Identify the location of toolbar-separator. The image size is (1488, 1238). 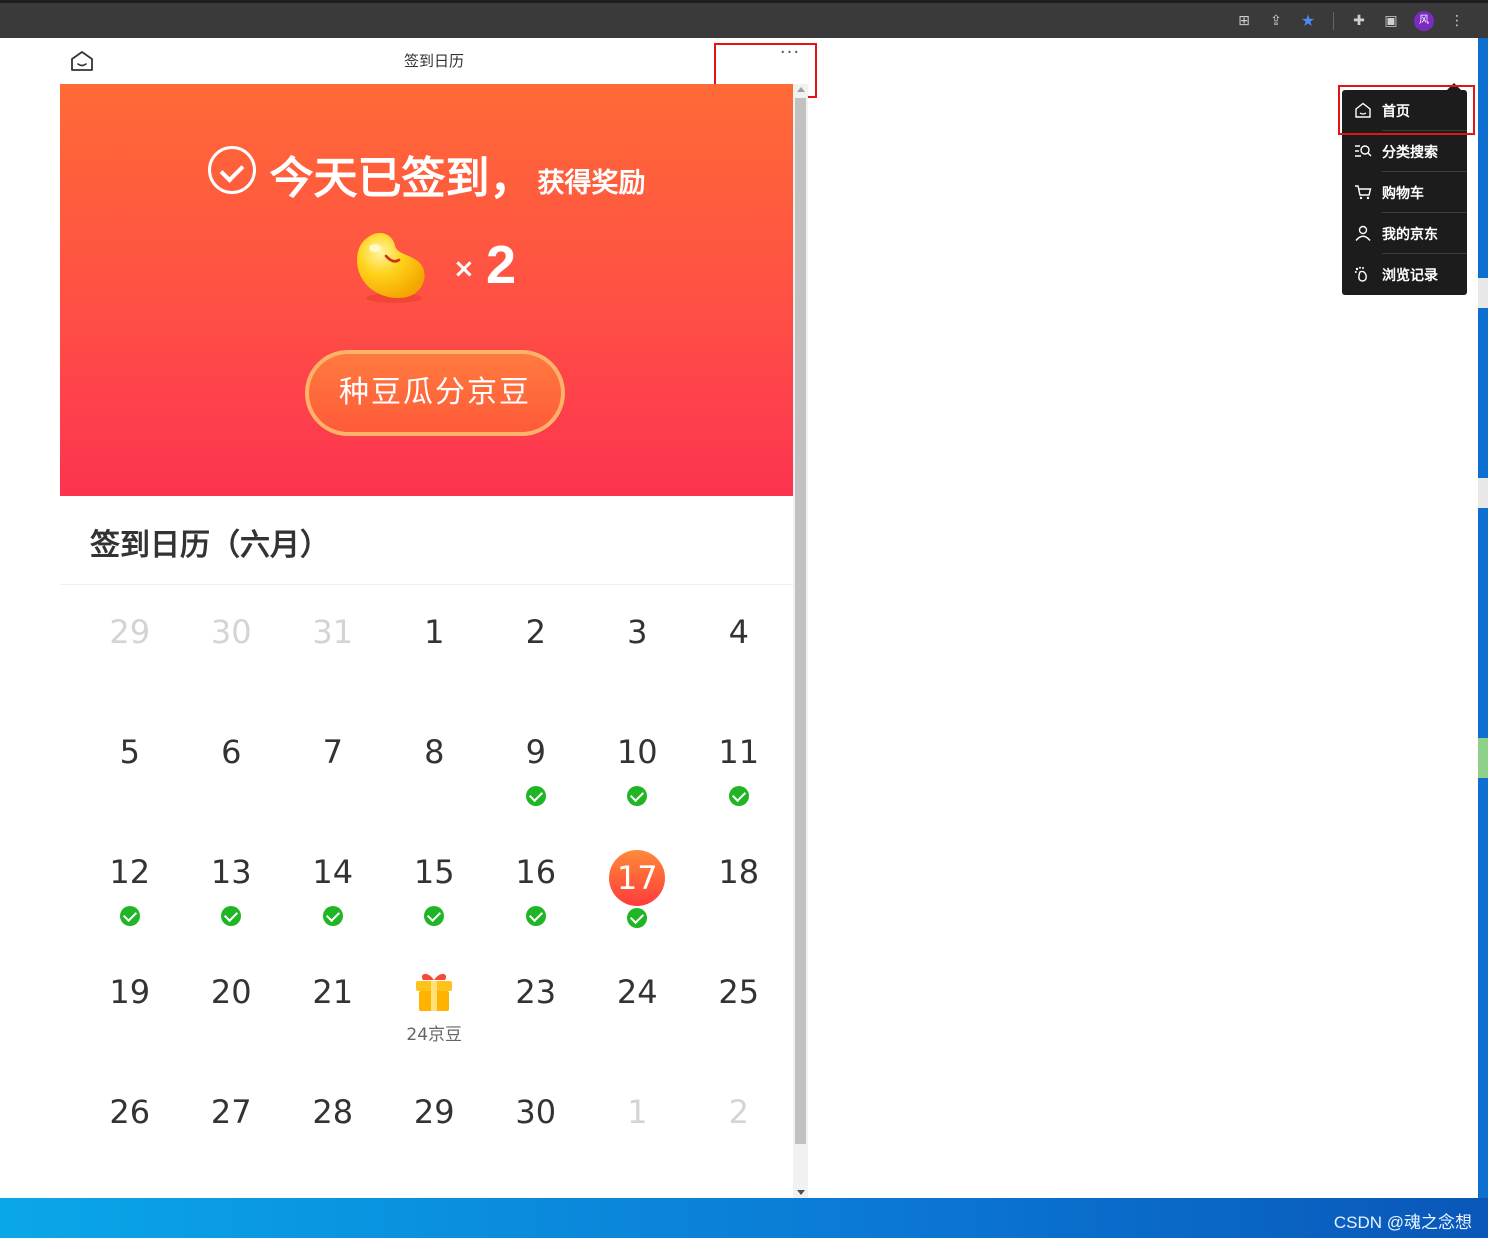
(1333, 21).